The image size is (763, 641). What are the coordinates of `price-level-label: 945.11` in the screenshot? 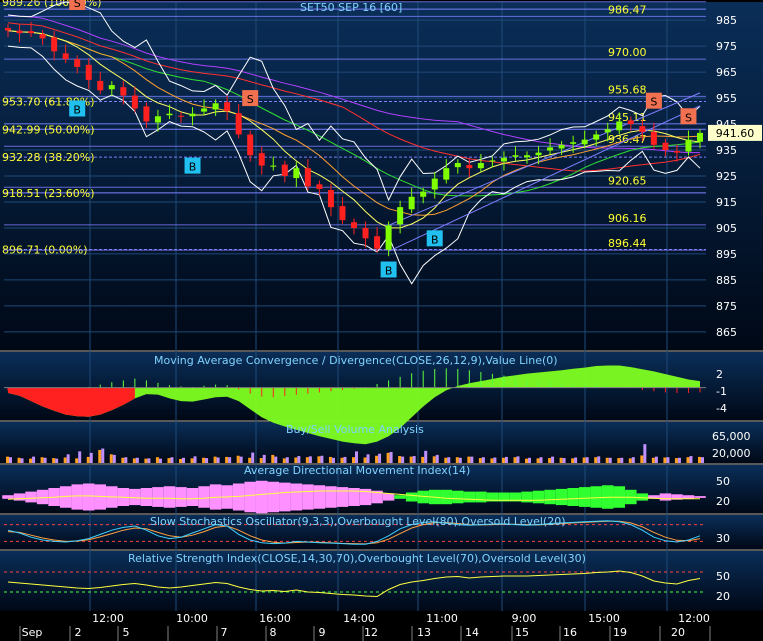 It's located at (627, 117).